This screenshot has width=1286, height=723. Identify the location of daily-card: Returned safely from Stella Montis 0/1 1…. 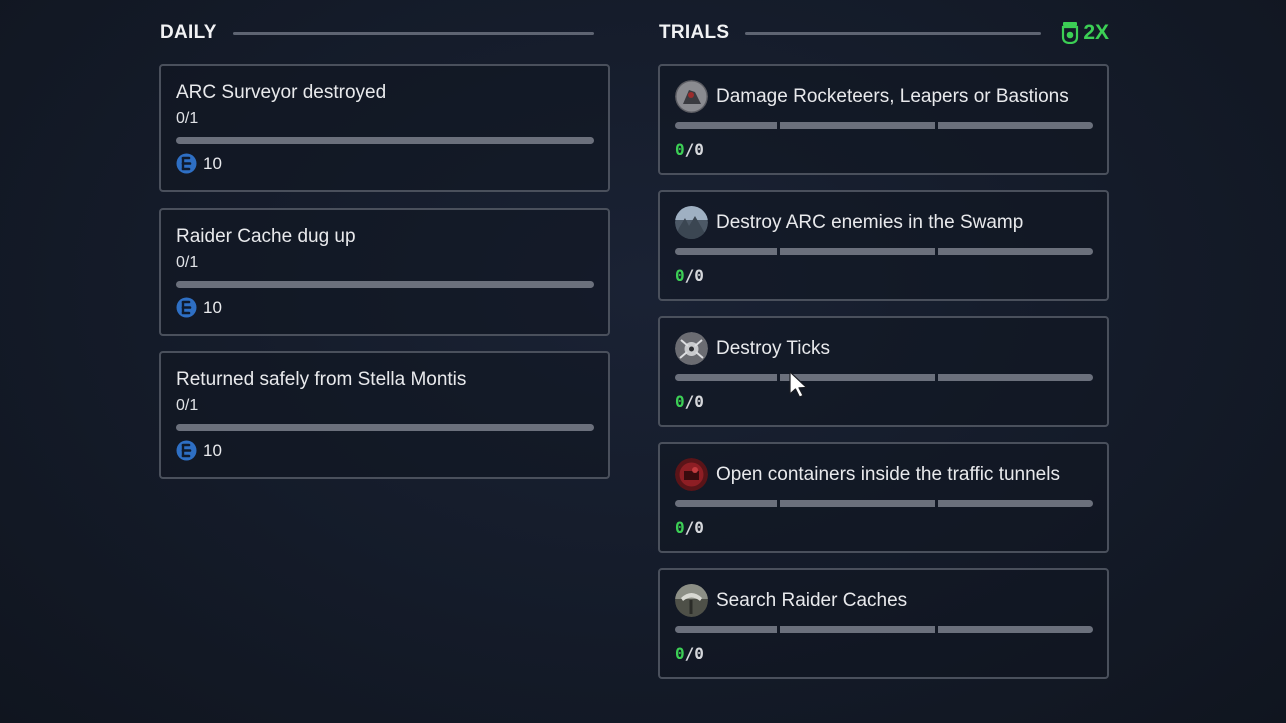
(384, 415).